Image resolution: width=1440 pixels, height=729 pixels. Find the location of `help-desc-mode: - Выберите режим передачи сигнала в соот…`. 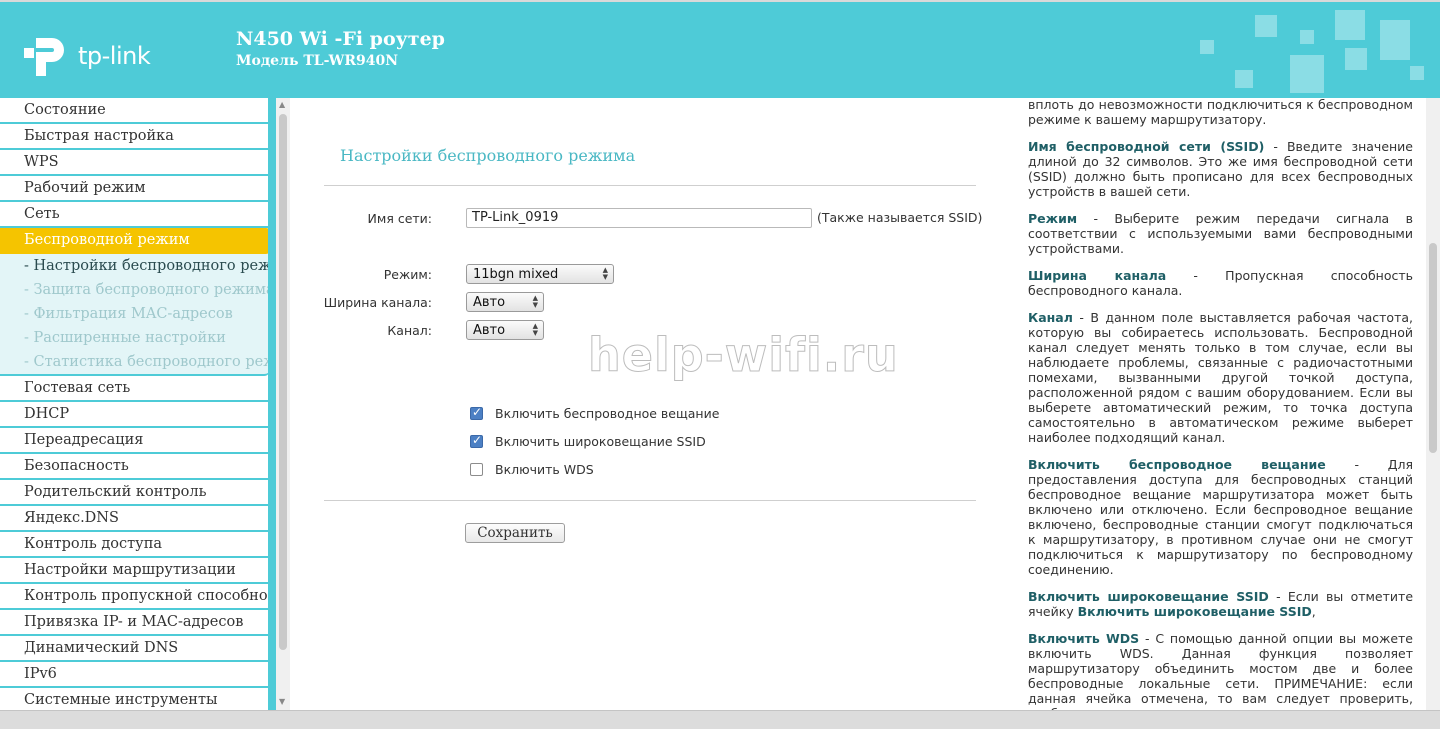

help-desc-mode: - Выберите режим передачи сигнала в соот… is located at coordinates (1220, 233).